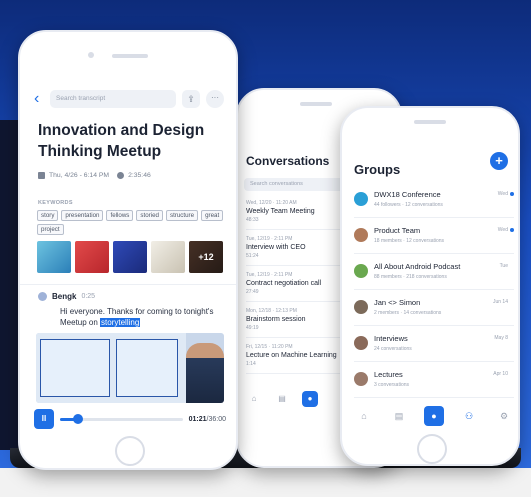  I want to click on meeting-meta: Thu, 4/26 - 6:14 PM 2:35:46, so click(94, 175).